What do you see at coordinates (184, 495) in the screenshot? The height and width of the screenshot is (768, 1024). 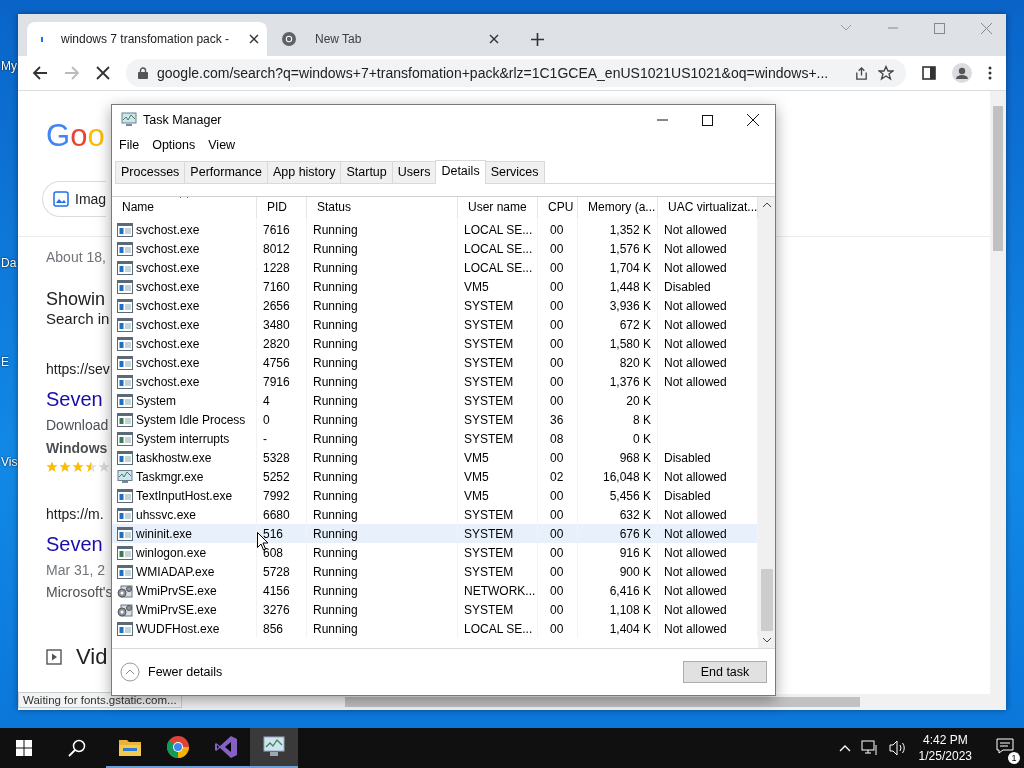 I see `table-cell: TextInputHost.exe` at bounding box center [184, 495].